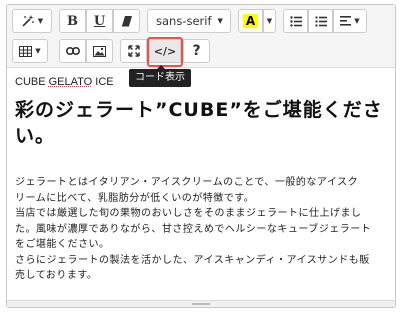 This screenshot has height=314, width=400. I want to click on small-title-prefix: CUBE, so click(32, 82).